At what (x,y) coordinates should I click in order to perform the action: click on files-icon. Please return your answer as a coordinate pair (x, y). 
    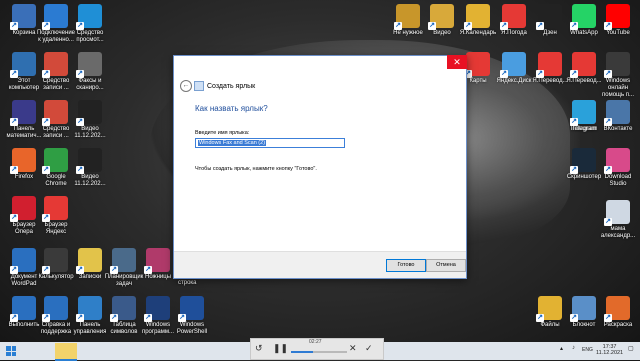
    Looking at the image, I should click on (549, 309).